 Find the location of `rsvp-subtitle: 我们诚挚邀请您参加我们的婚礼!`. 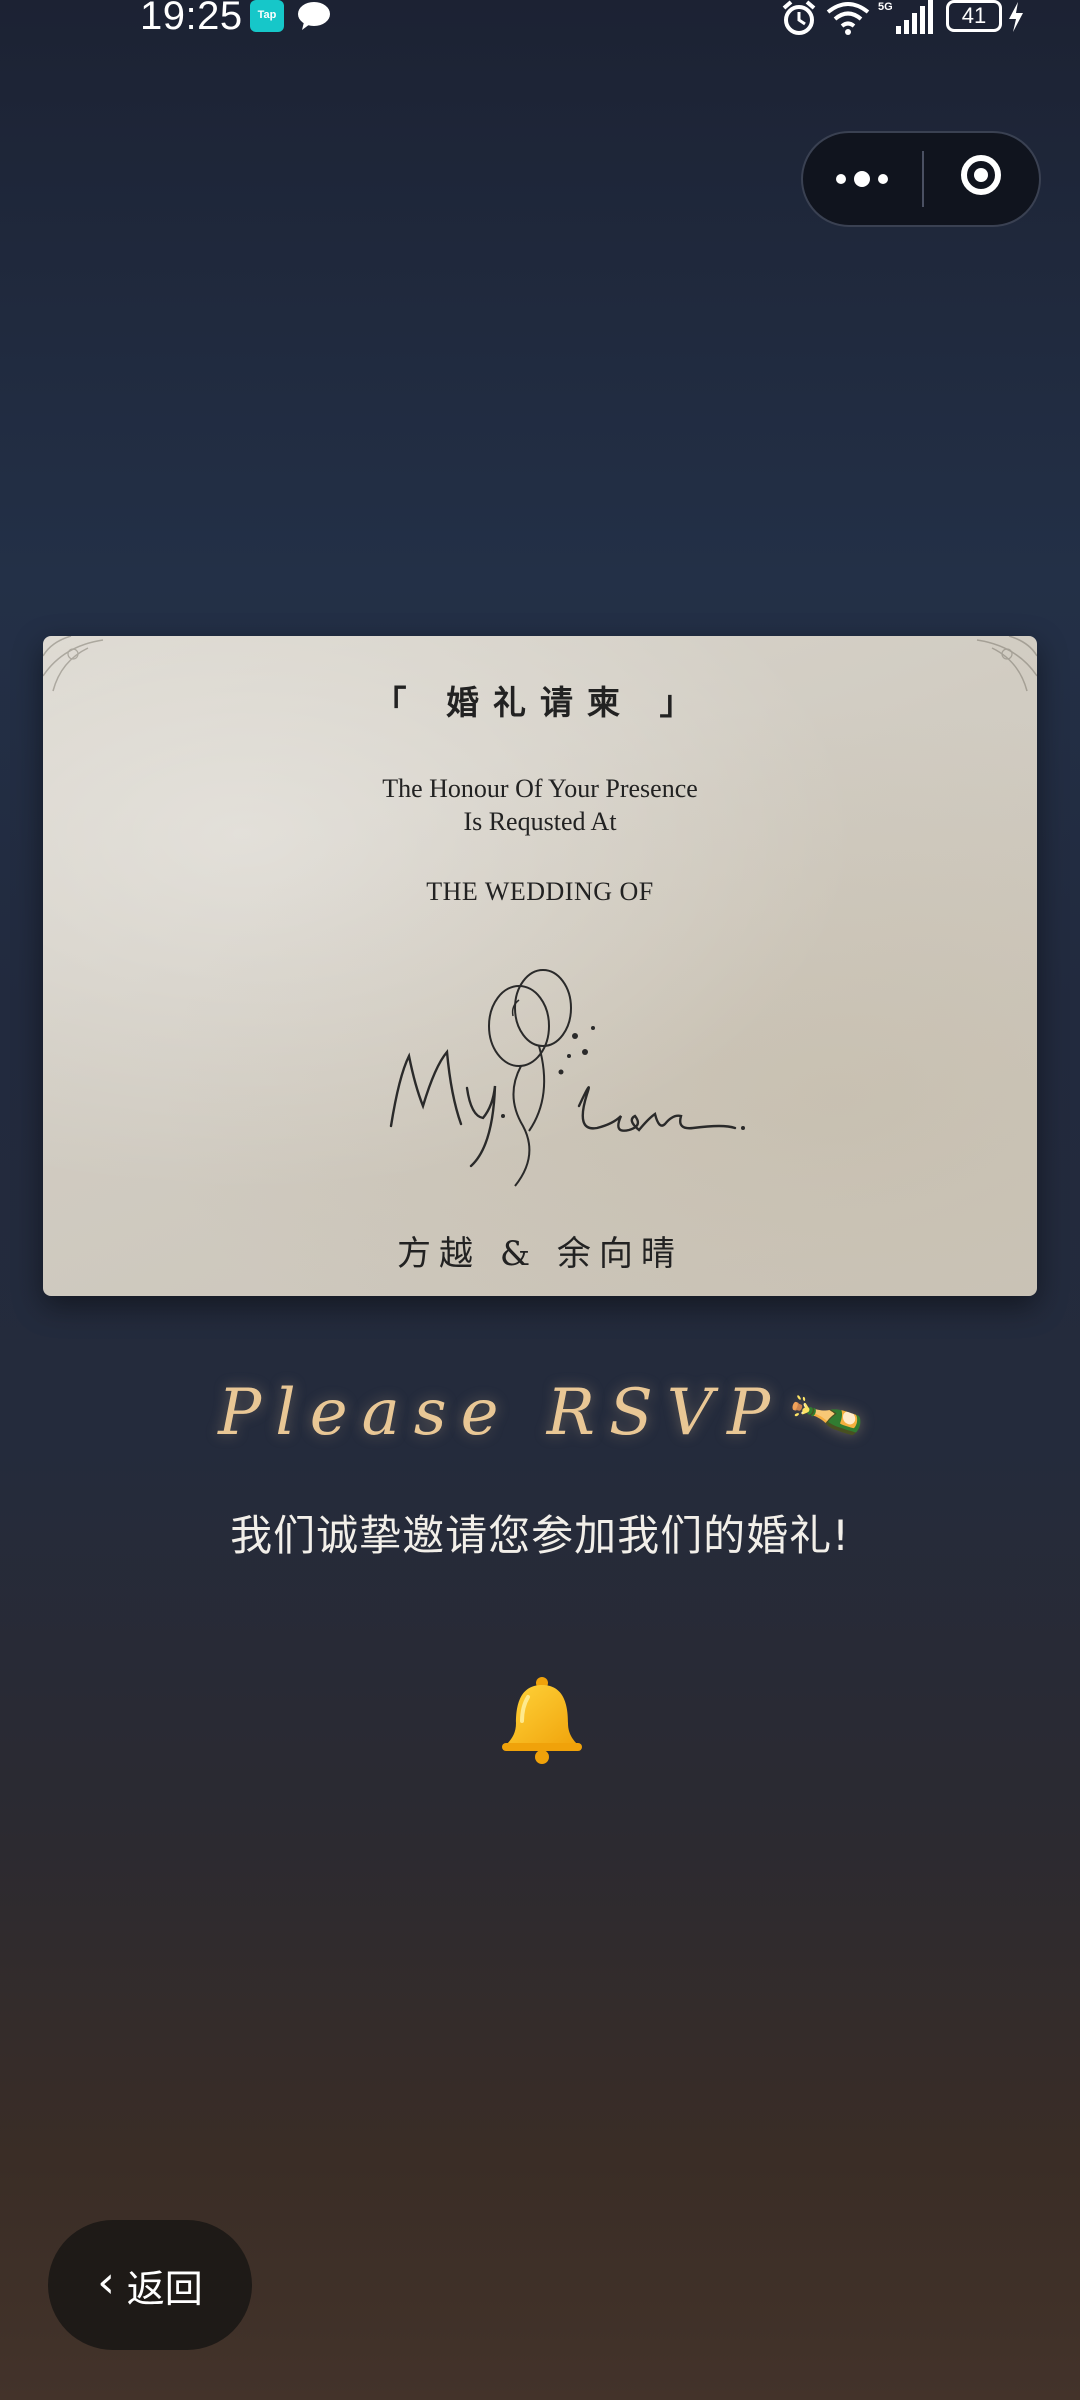

rsvp-subtitle: 我们诚挚邀请您参加我们的婚礼! is located at coordinates (540, 1535).